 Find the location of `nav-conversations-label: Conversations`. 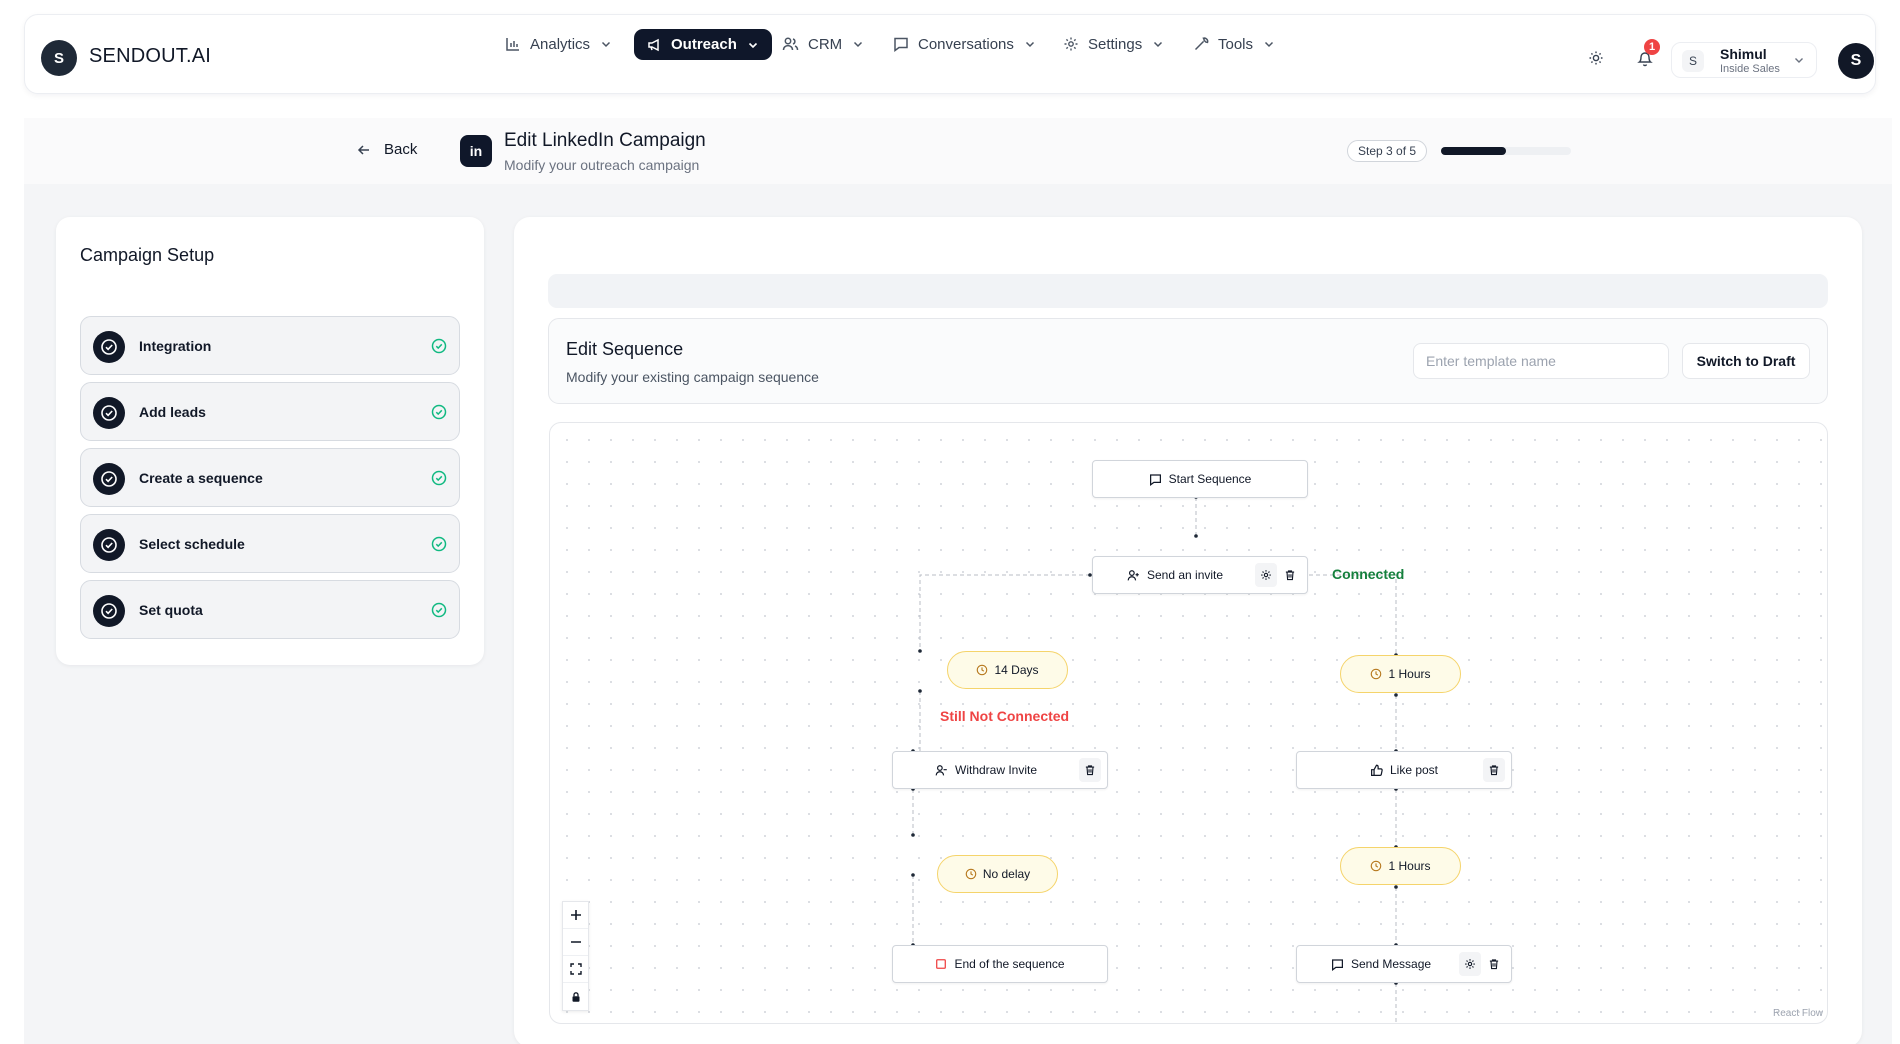

nav-conversations-label: Conversations is located at coordinates (966, 44).